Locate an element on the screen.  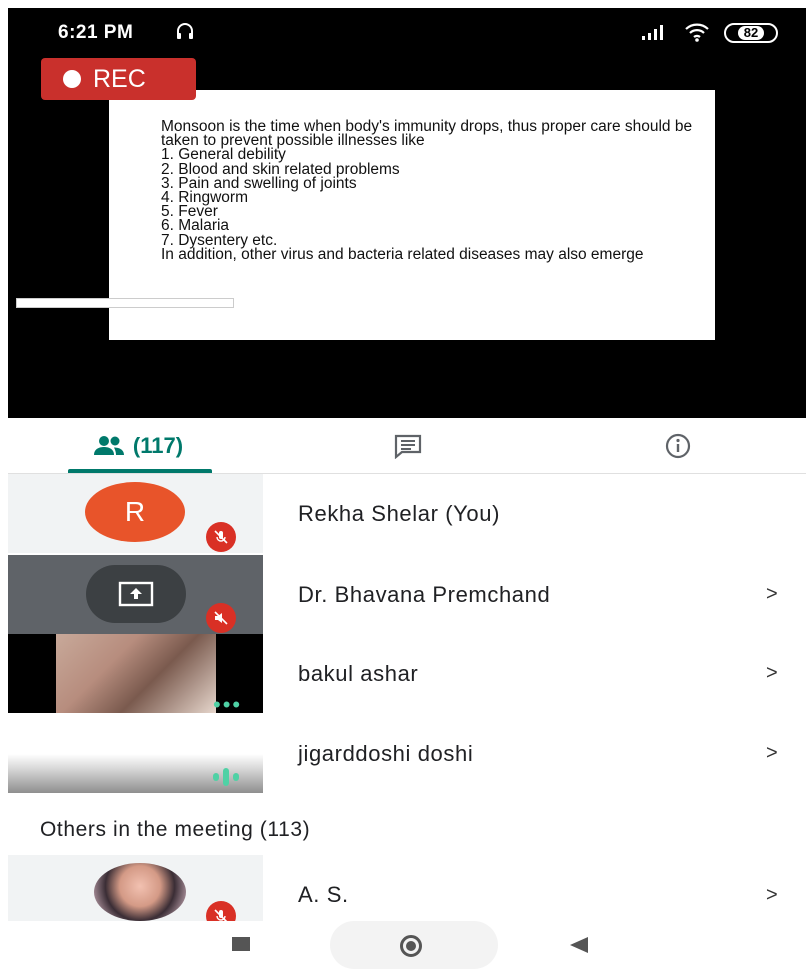
slide-list-item: 4. Ringworm is located at coordinates (204, 198).